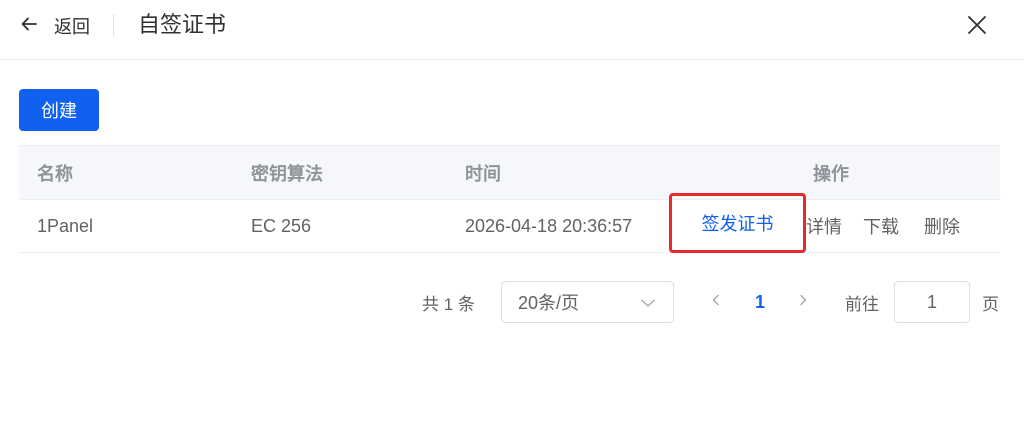  I want to click on goto-label: 前往, so click(862, 304).